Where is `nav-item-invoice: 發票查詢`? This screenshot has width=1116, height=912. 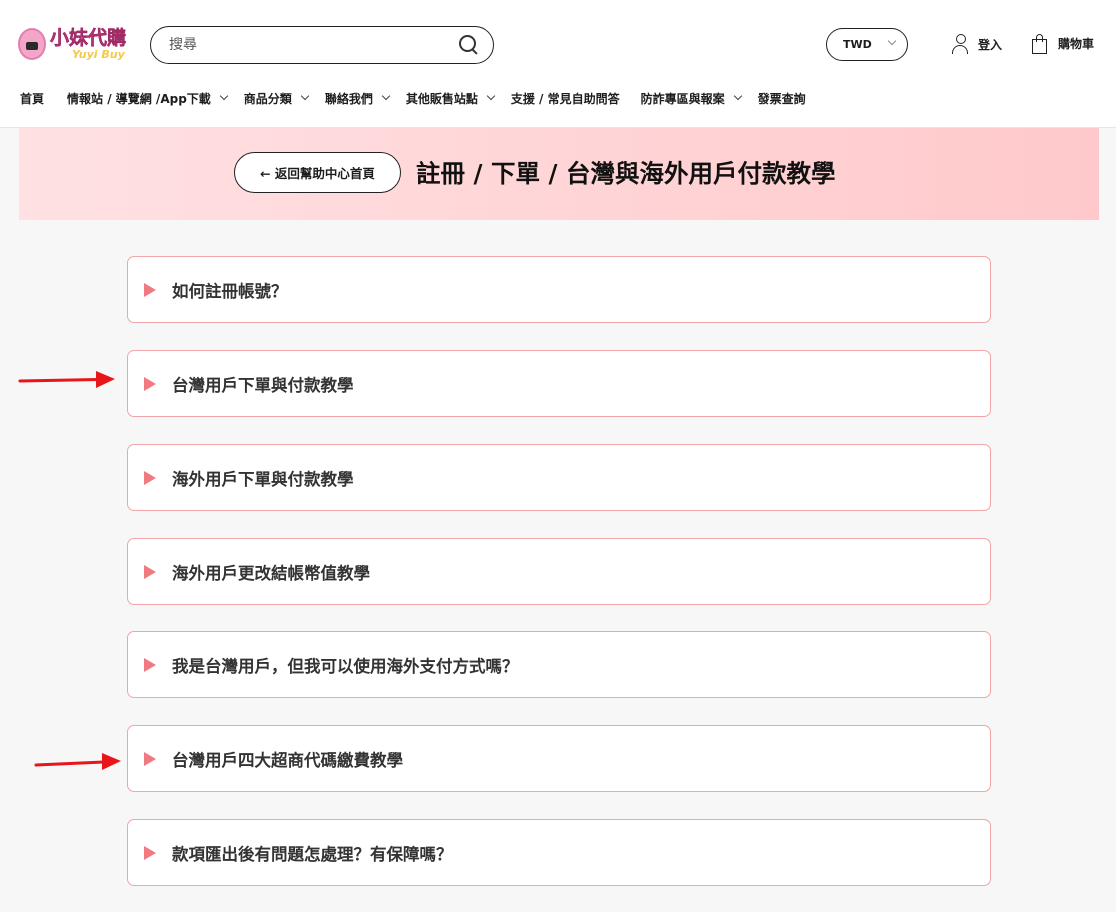
nav-item-invoice: 發票查詢 is located at coordinates (782, 98).